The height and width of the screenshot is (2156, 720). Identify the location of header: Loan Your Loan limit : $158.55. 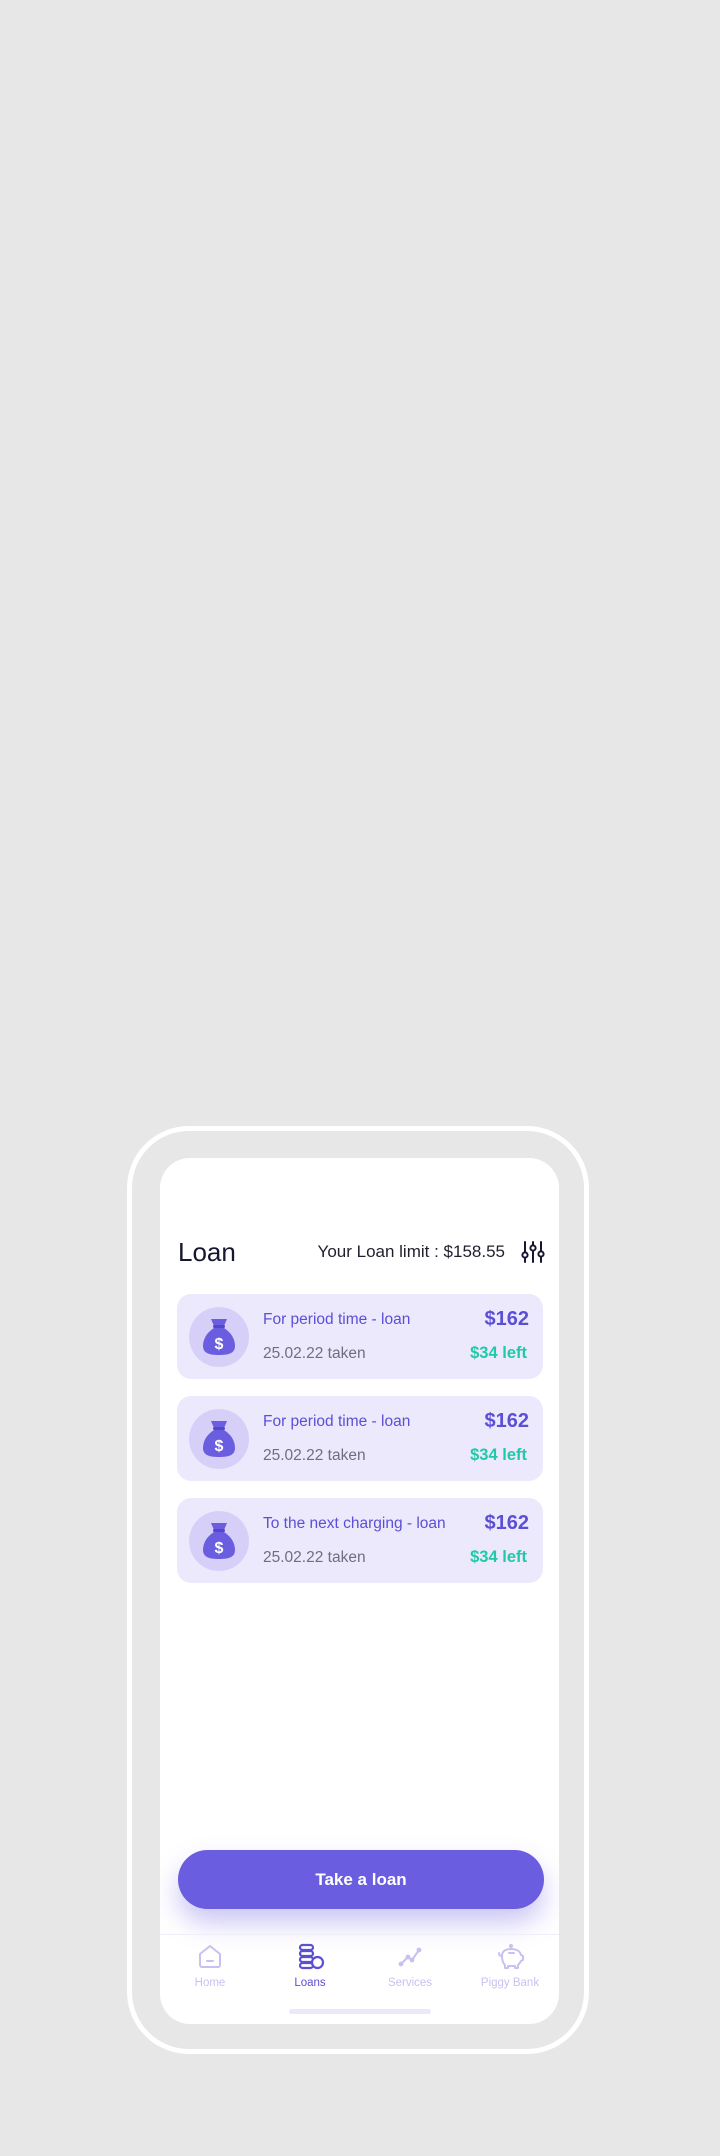
(361, 1252).